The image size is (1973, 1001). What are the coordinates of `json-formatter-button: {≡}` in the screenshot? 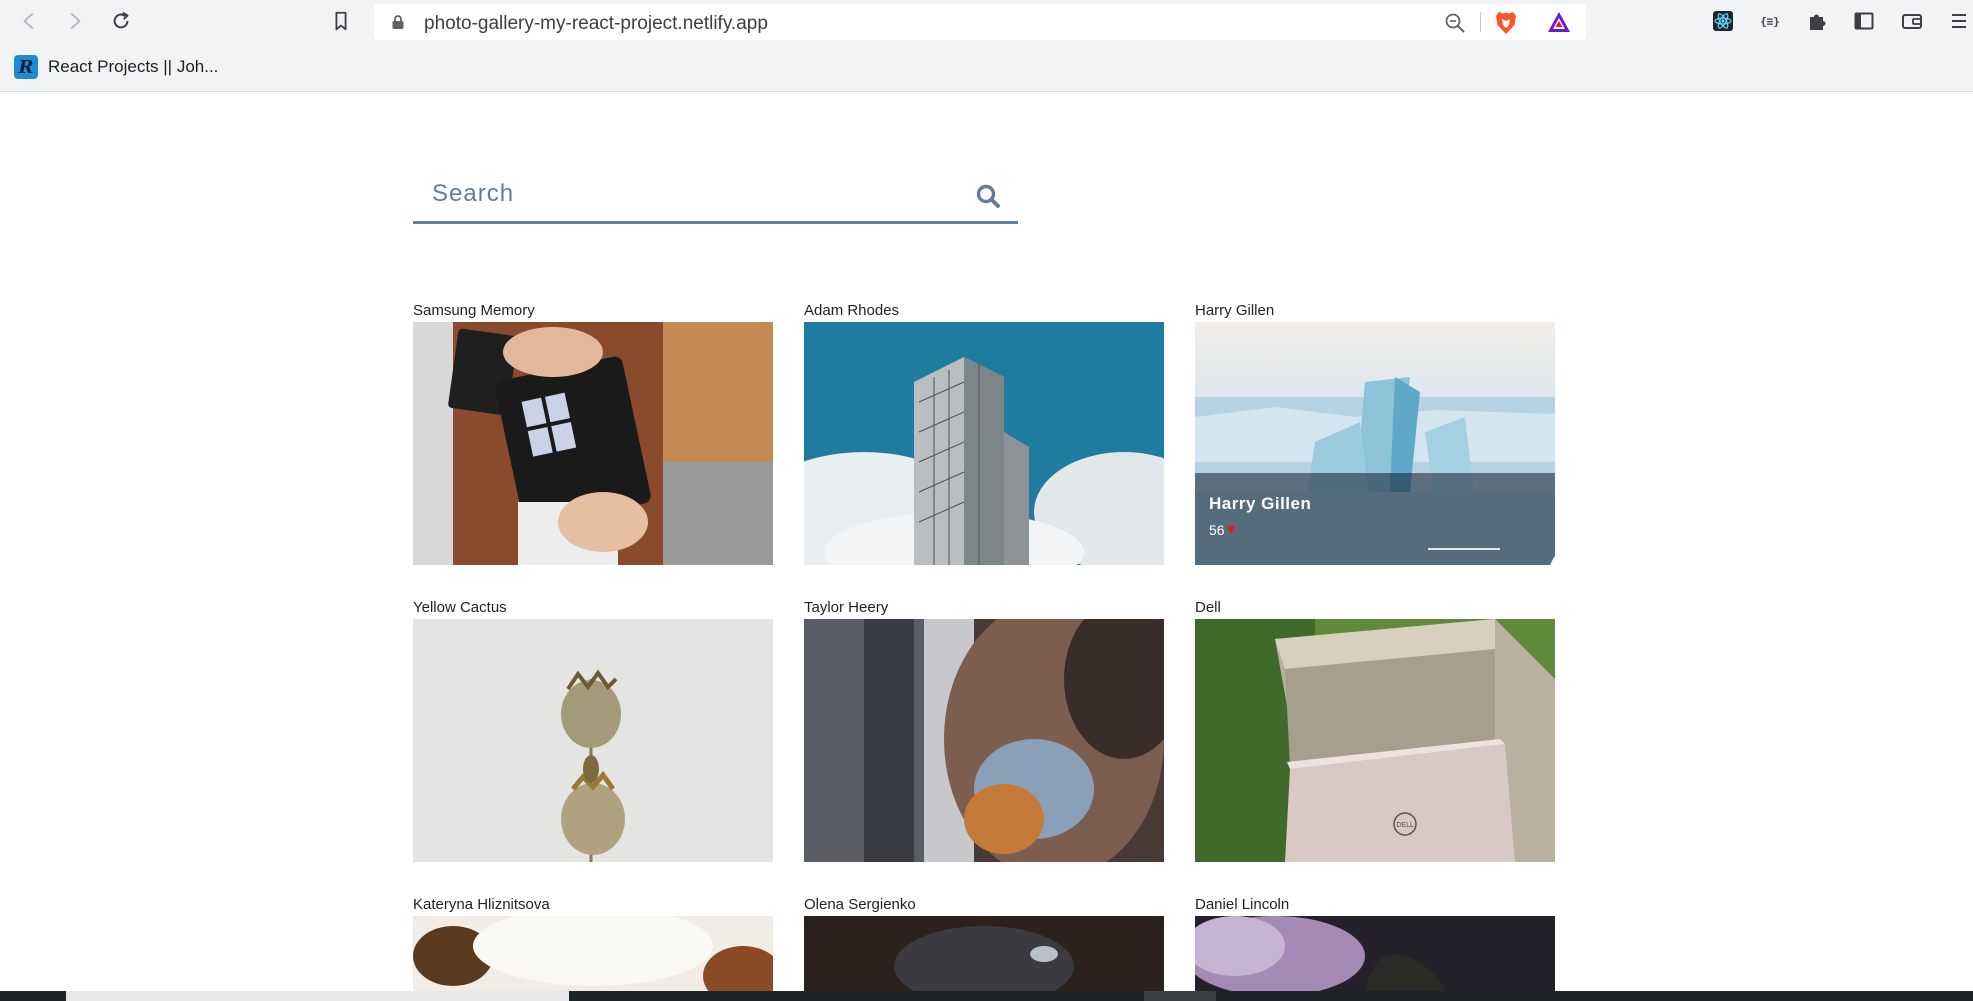 It's located at (1770, 21).